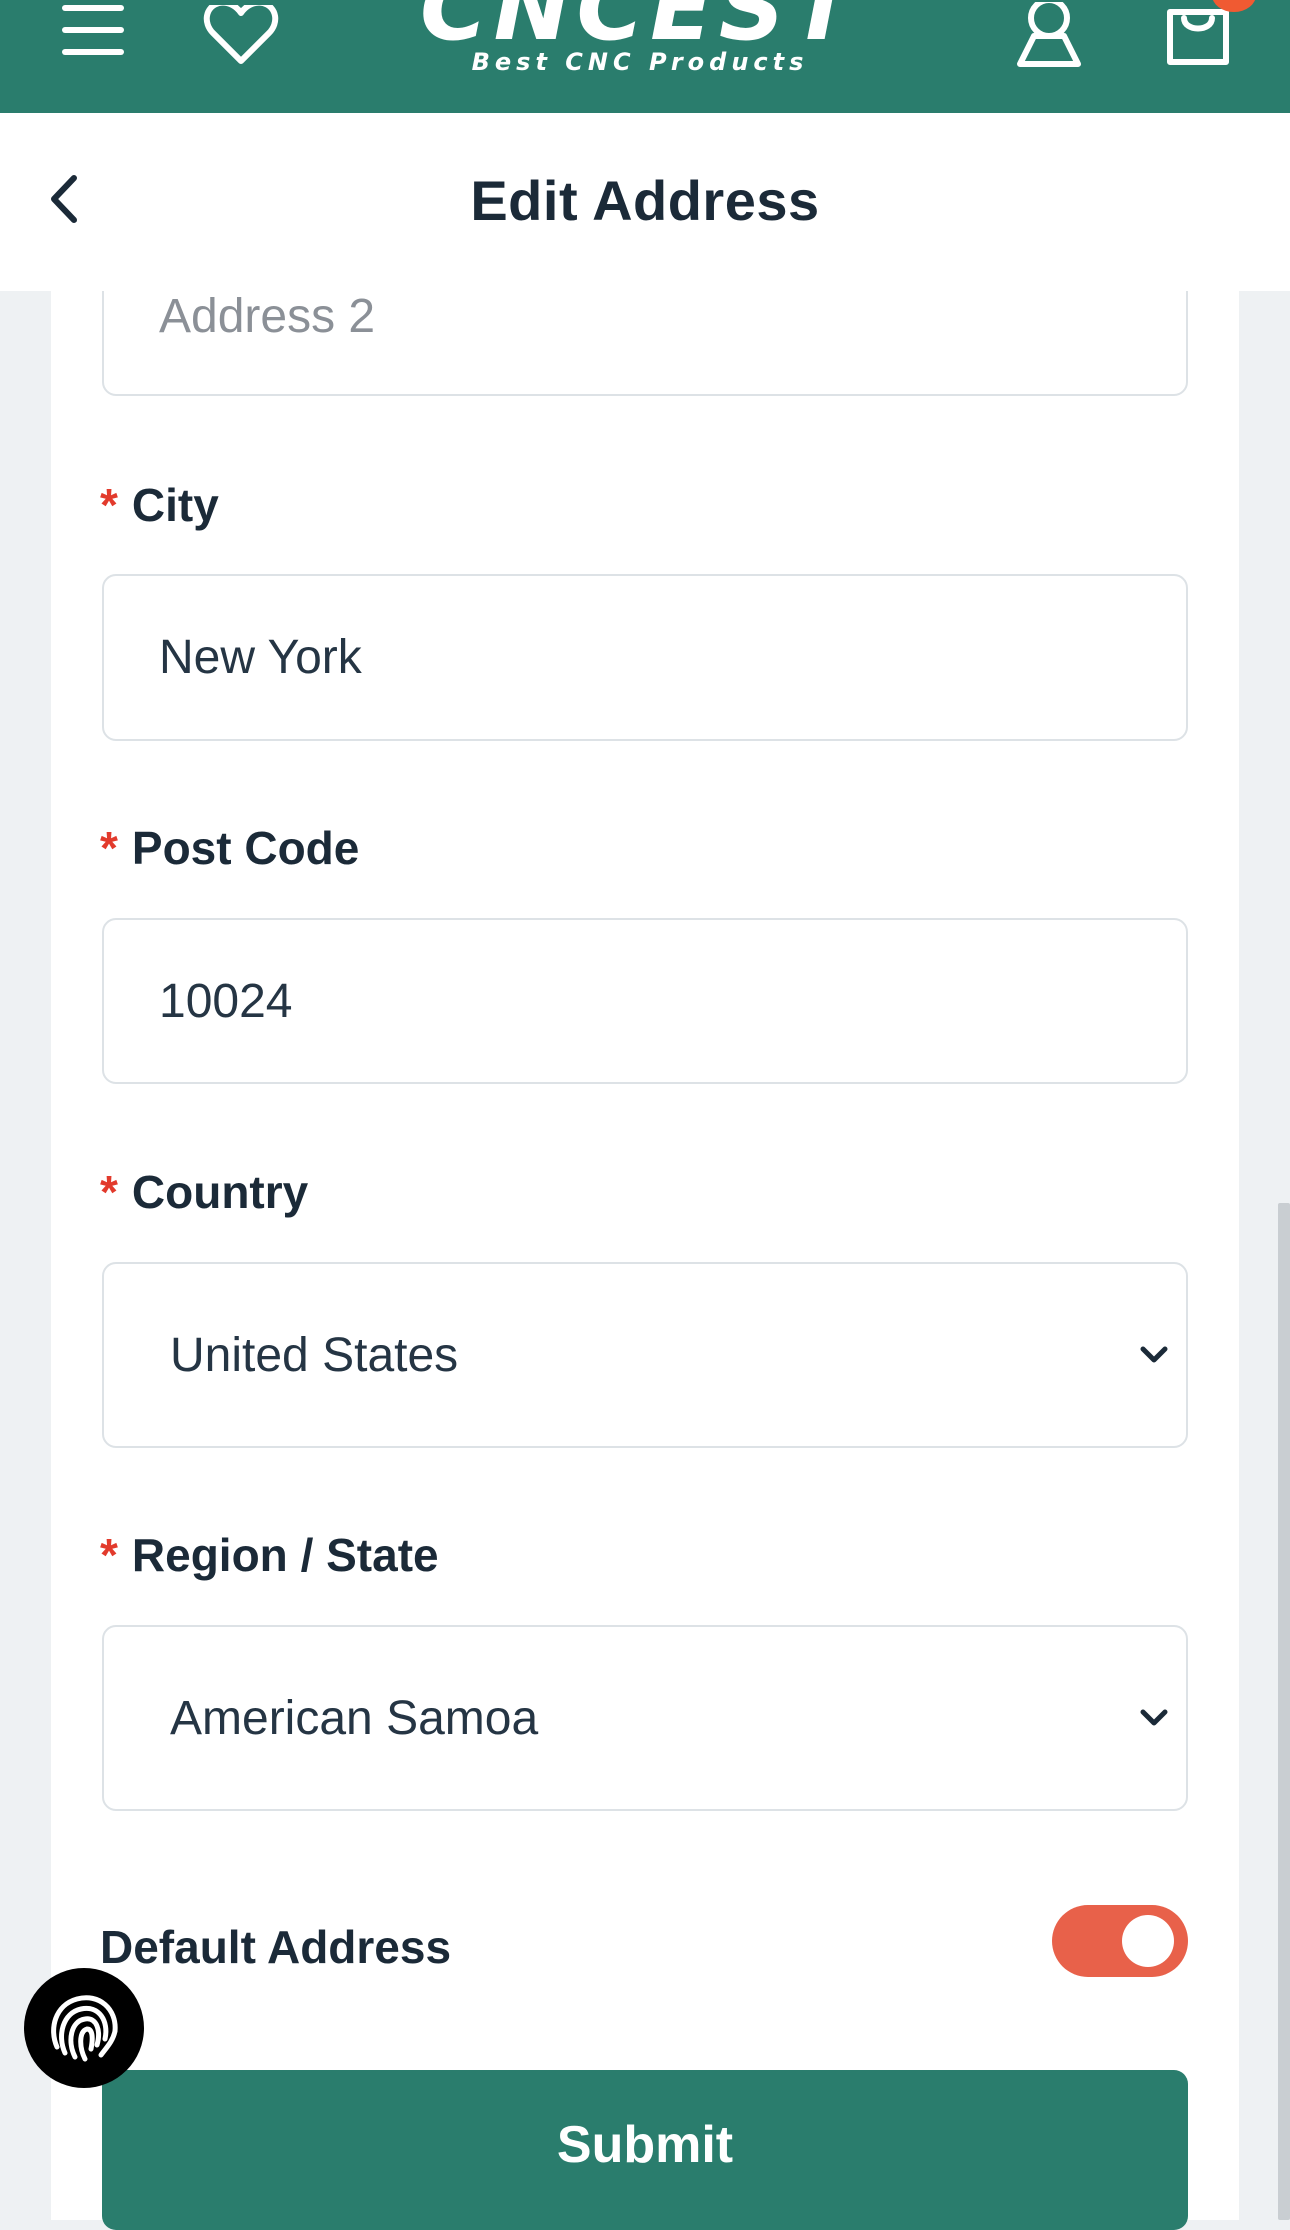 The width and height of the screenshot is (1290, 2230). What do you see at coordinates (276, 1947) in the screenshot?
I see `default-address-label: Default Address` at bounding box center [276, 1947].